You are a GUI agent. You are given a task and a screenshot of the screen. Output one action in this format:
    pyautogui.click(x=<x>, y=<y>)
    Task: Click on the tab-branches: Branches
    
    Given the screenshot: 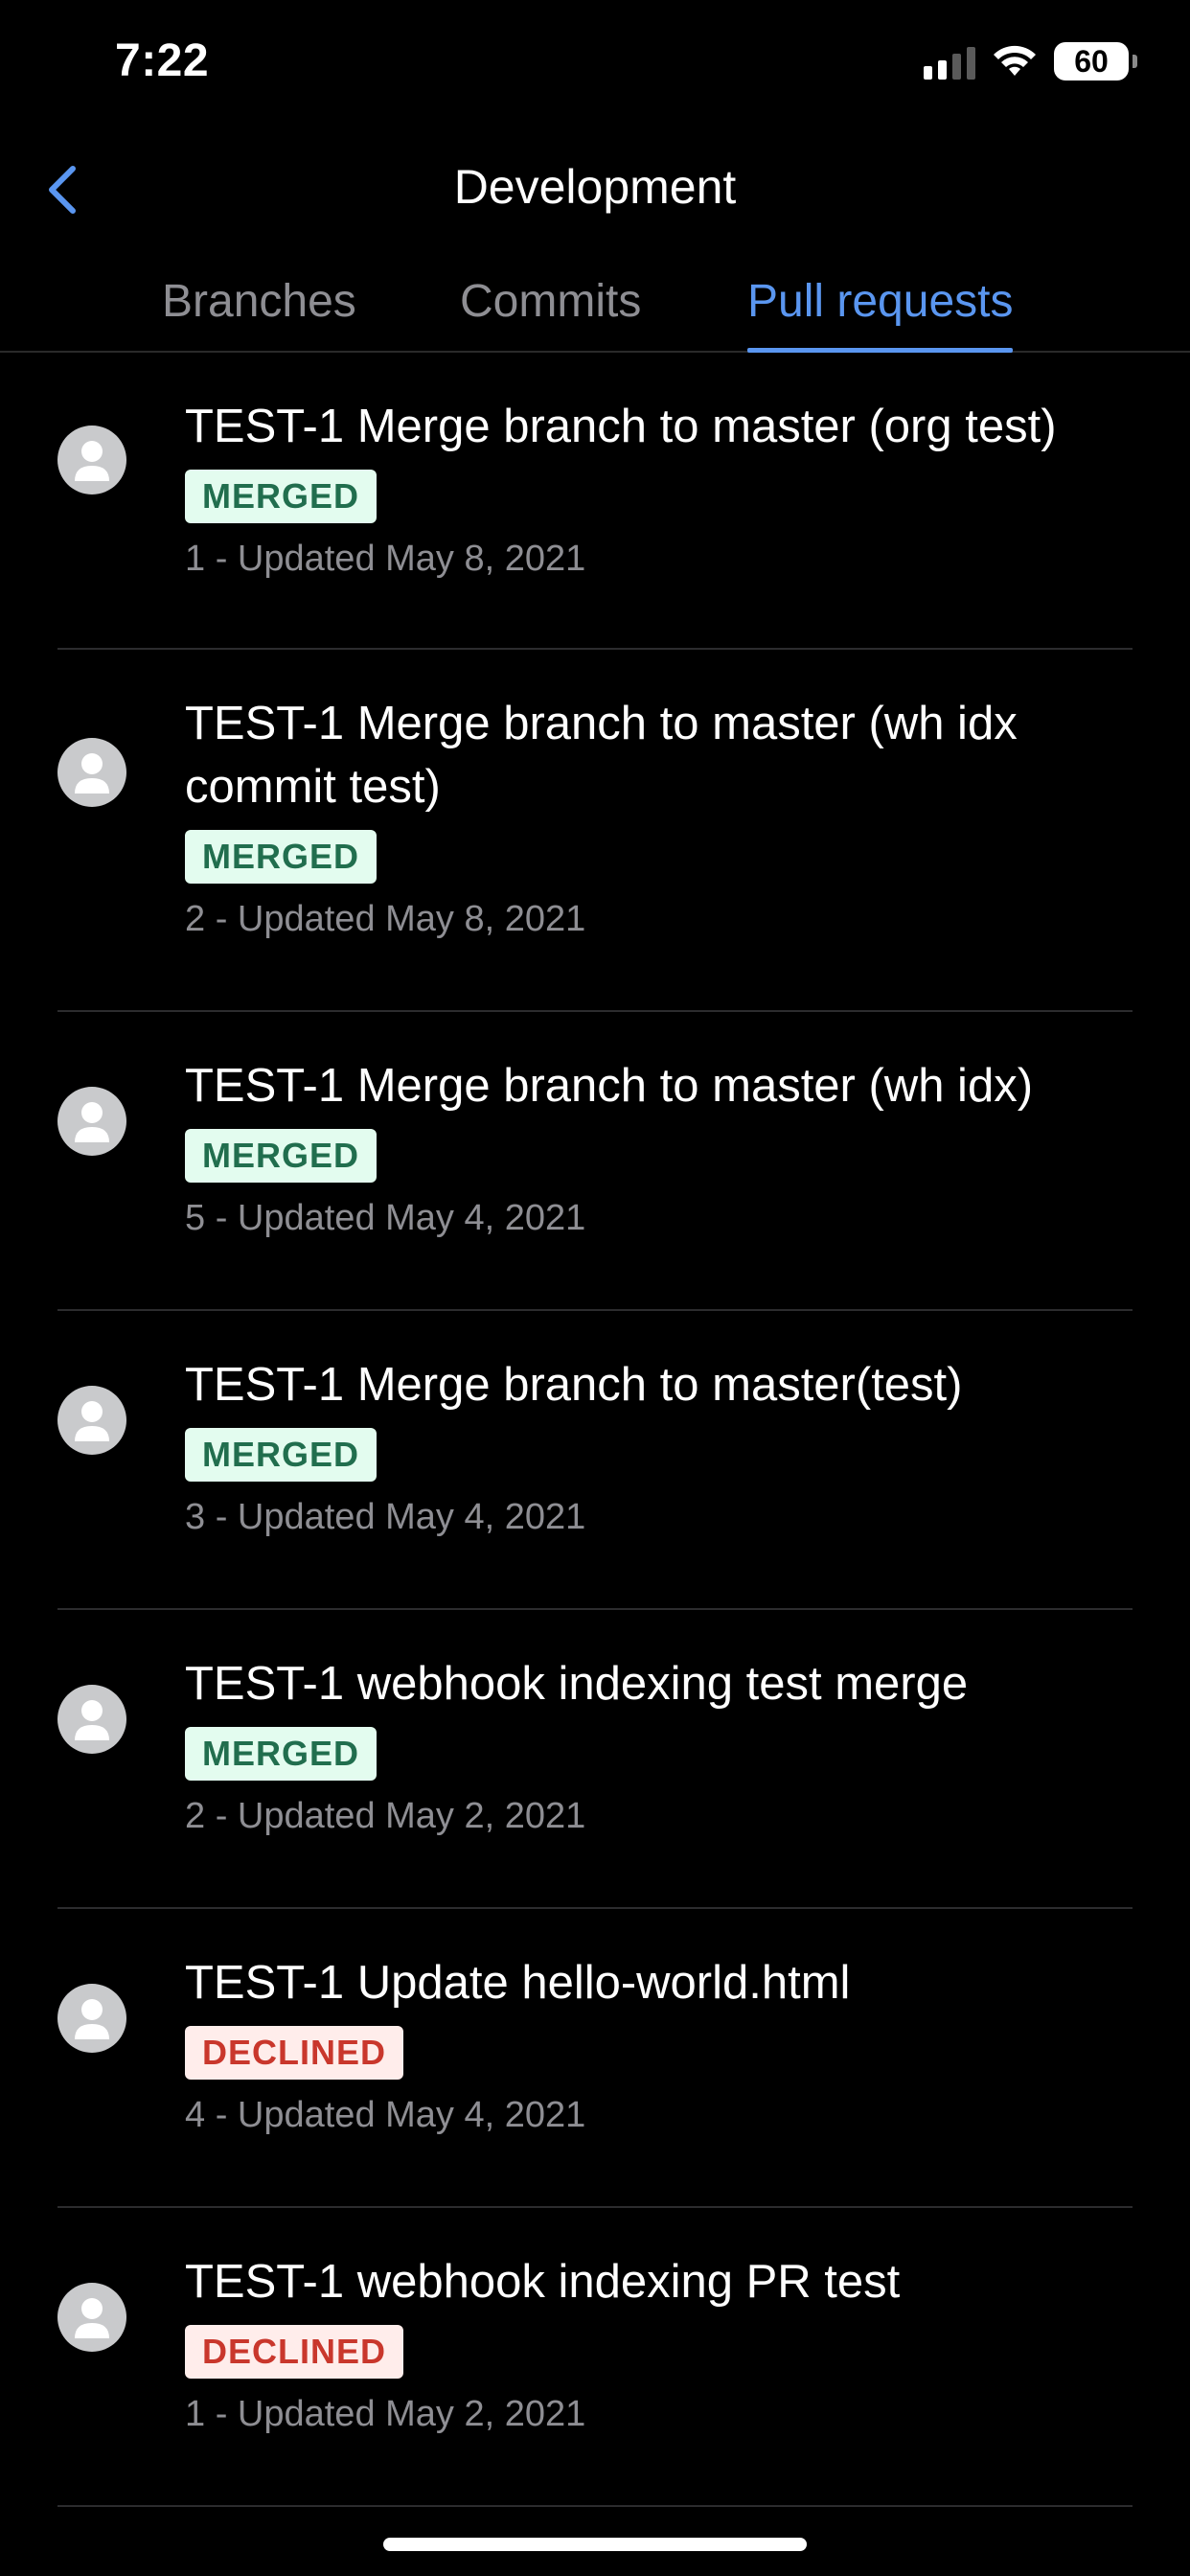 What is the action you would take?
    pyautogui.click(x=259, y=309)
    